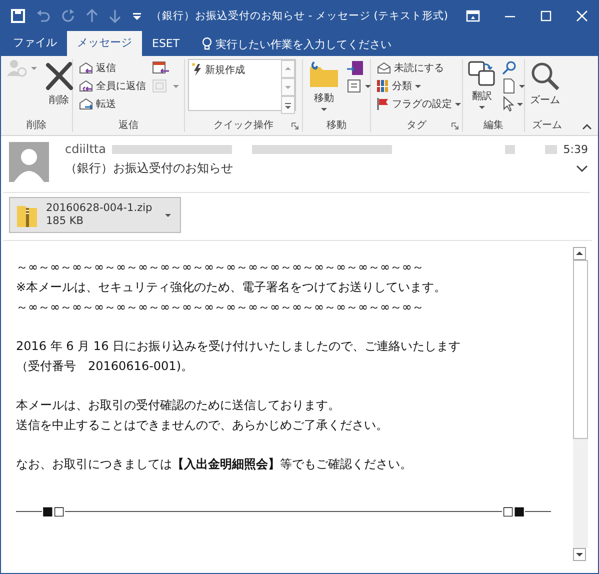 The width and height of the screenshot is (599, 574). Describe the element at coordinates (65, 221) in the screenshot. I see `attachment-size: 185 KB` at that location.